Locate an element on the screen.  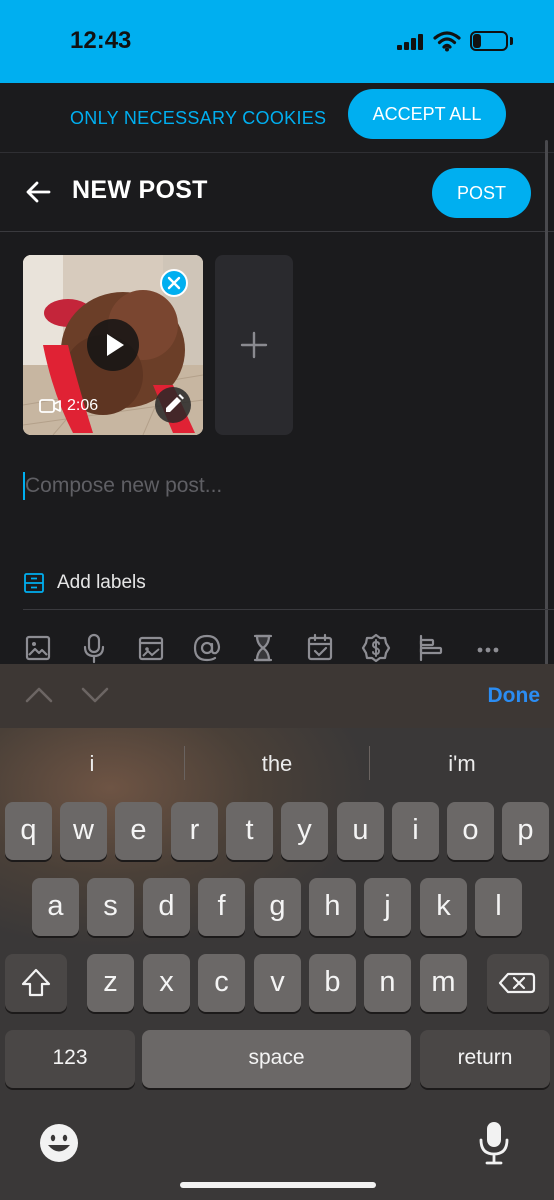
chevron-down-icon is located at coordinates (95, 695).